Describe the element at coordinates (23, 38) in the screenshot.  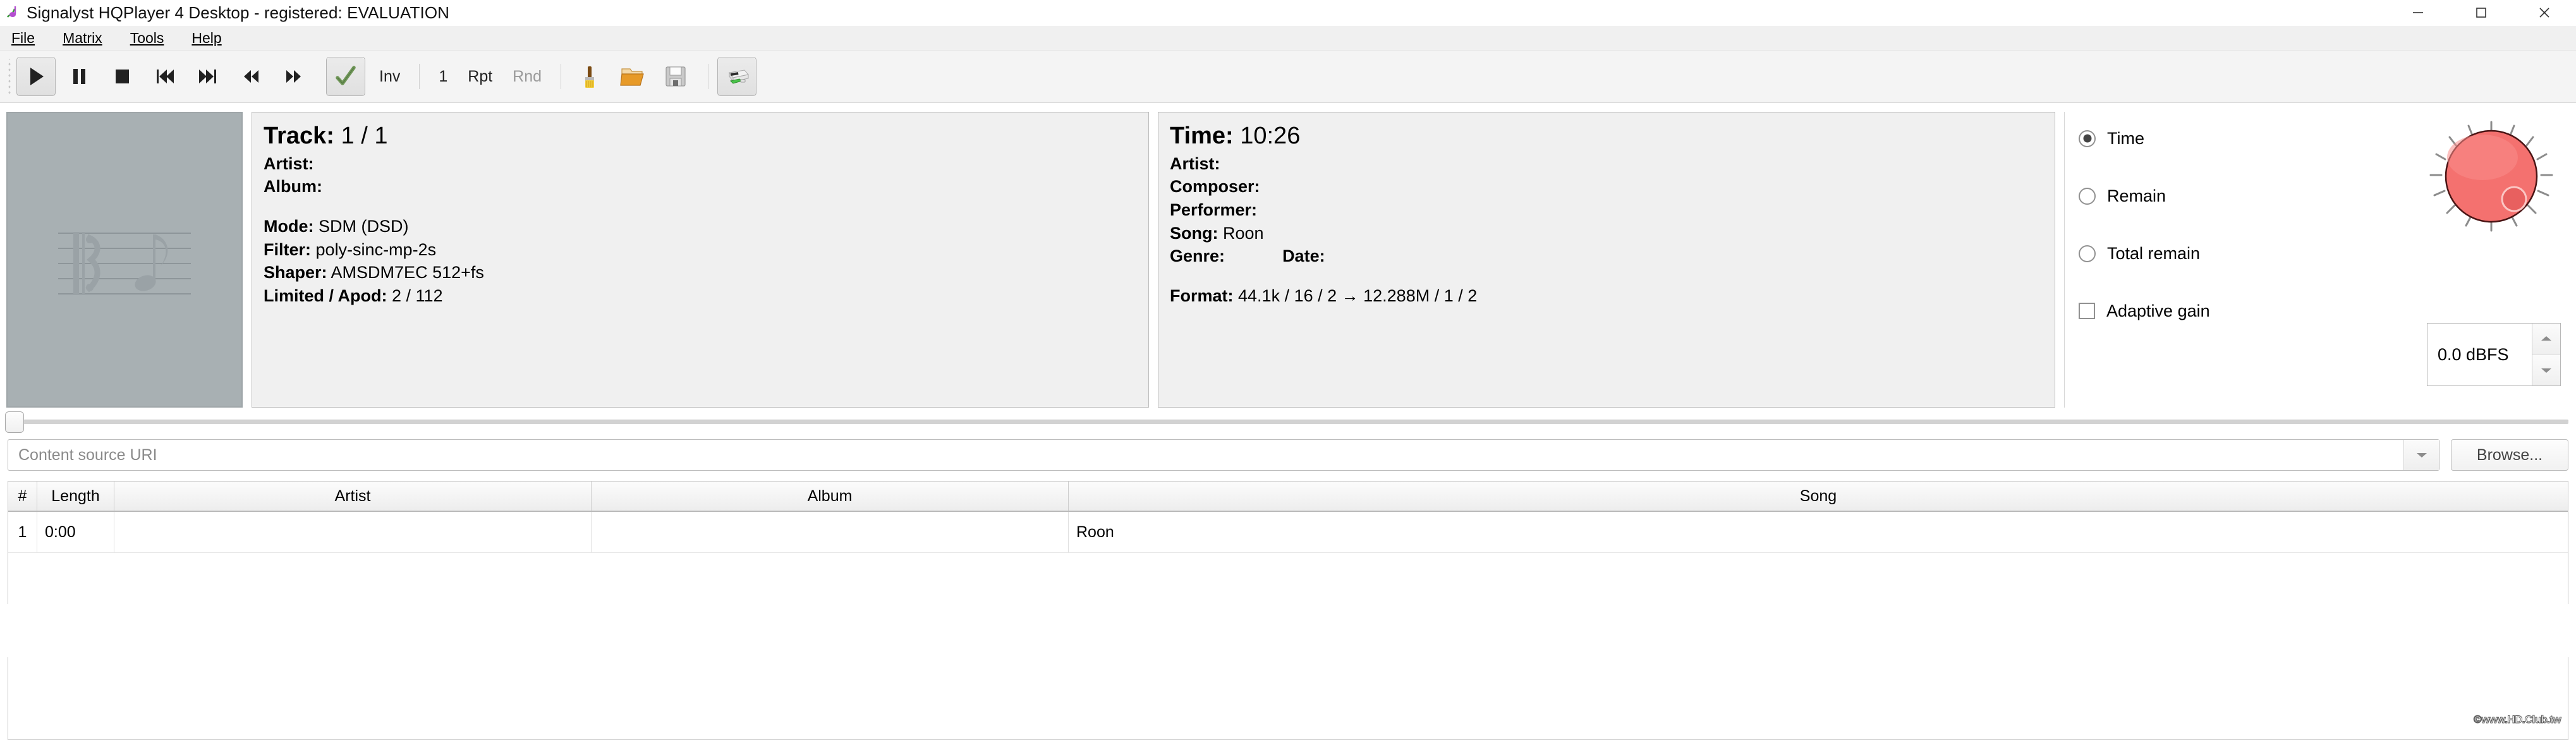
I see `menu-item-file: File` at that location.